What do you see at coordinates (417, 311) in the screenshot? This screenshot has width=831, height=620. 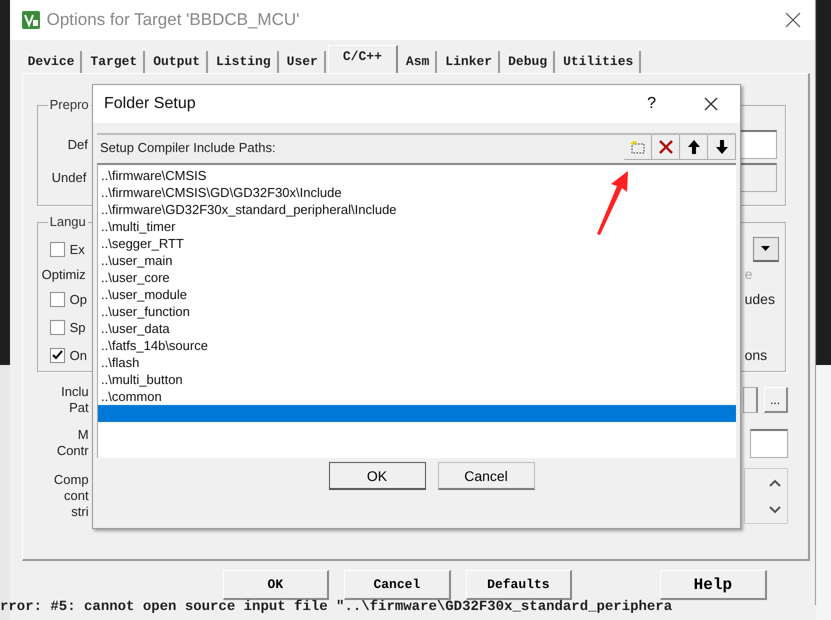 I see `path-item: ..\user_function` at bounding box center [417, 311].